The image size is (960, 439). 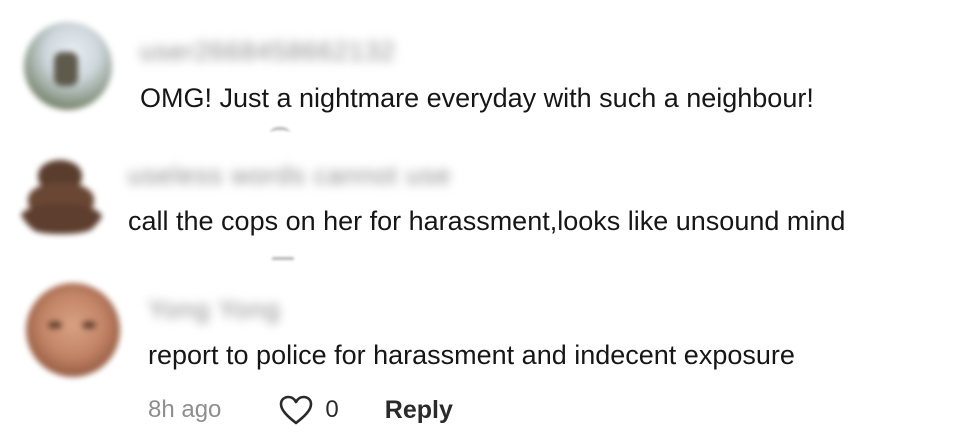 What do you see at coordinates (185, 409) in the screenshot?
I see `comment-timestamp: 8h ago` at bounding box center [185, 409].